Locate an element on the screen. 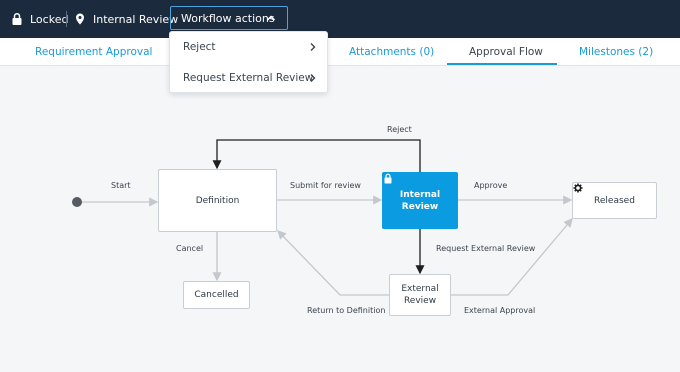 This screenshot has width=680, height=372. workflow-actions-menu: Reject Request External Review is located at coordinates (248, 62).